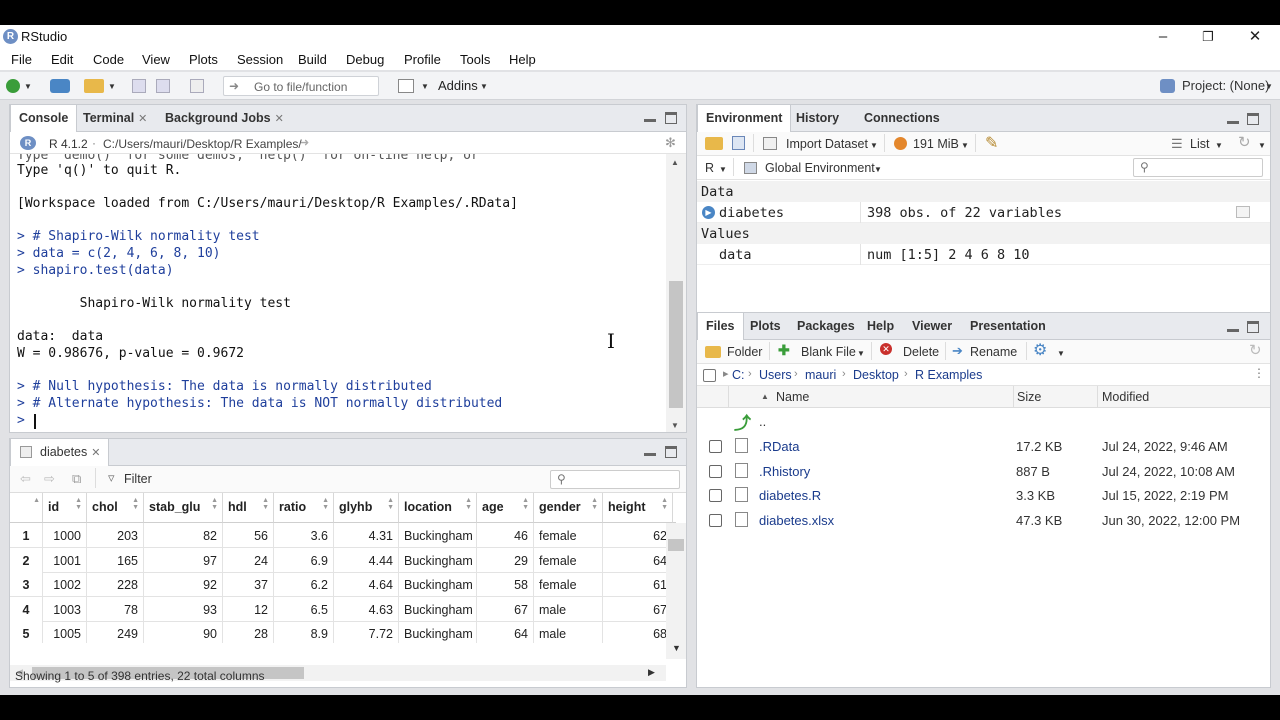 Image resolution: width=1280 pixels, height=720 pixels. Describe the element at coordinates (475, 59) in the screenshot. I see `menu-tools: Tools` at that location.